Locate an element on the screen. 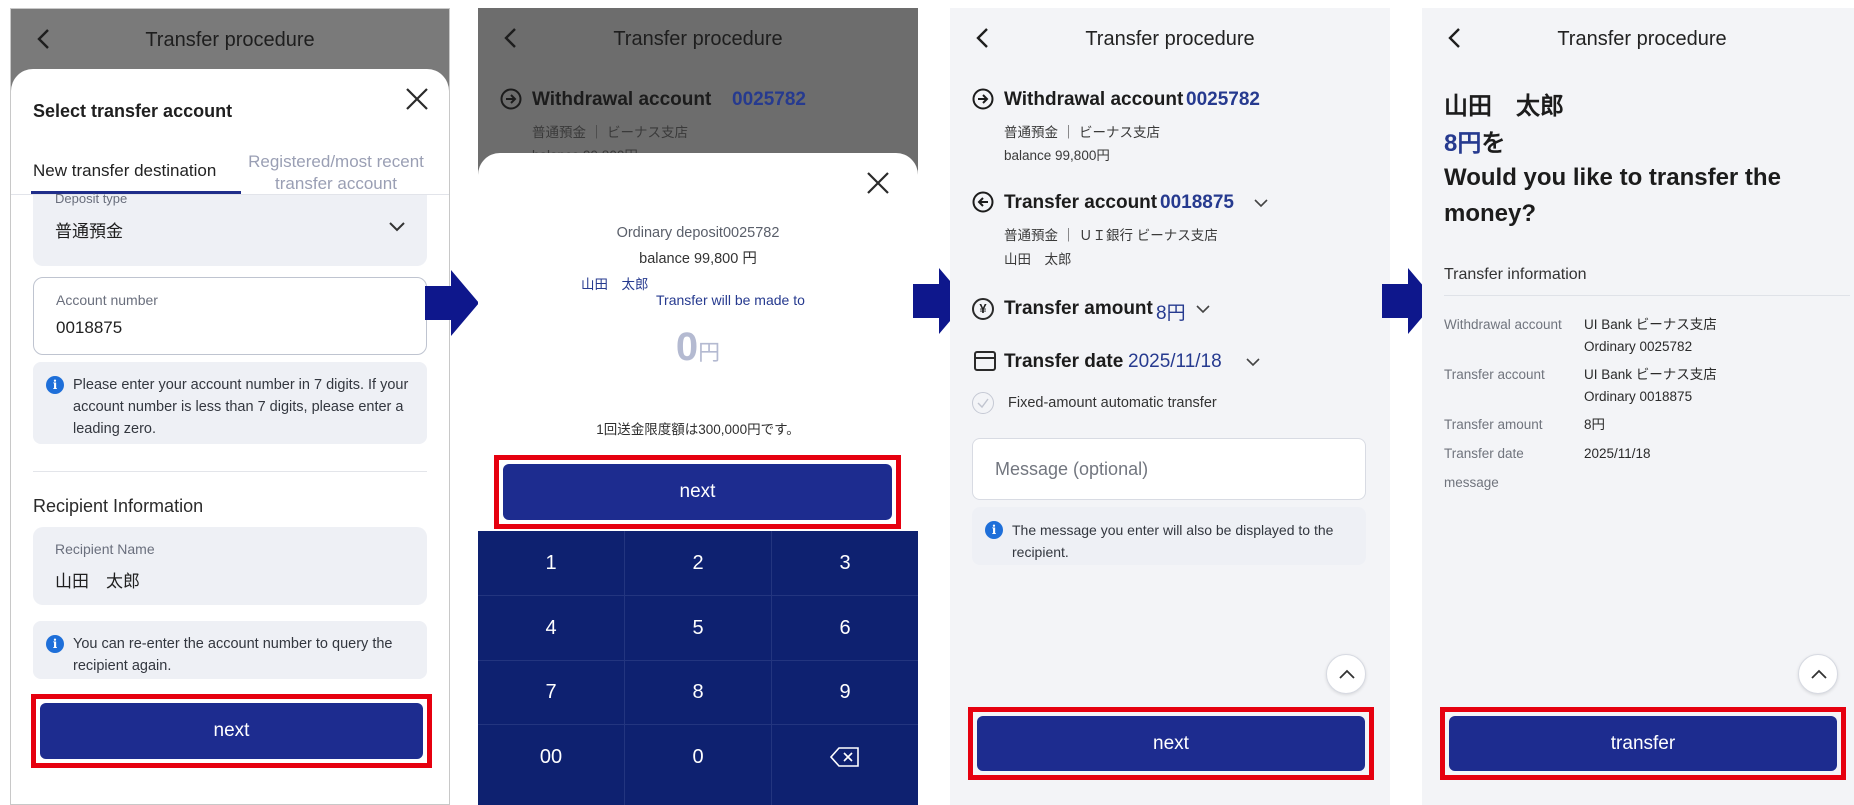  row-key: message is located at coordinates (1471, 482).